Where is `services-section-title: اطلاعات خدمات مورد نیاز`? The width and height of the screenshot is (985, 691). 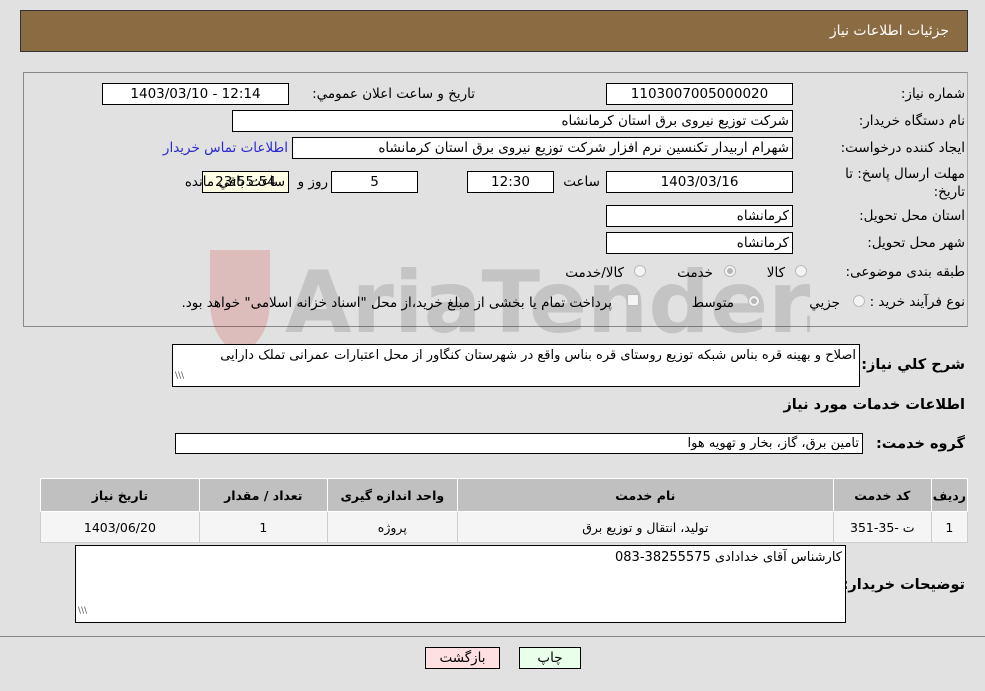 services-section-title: اطلاعات خدمات مورد نیاز is located at coordinates (874, 405).